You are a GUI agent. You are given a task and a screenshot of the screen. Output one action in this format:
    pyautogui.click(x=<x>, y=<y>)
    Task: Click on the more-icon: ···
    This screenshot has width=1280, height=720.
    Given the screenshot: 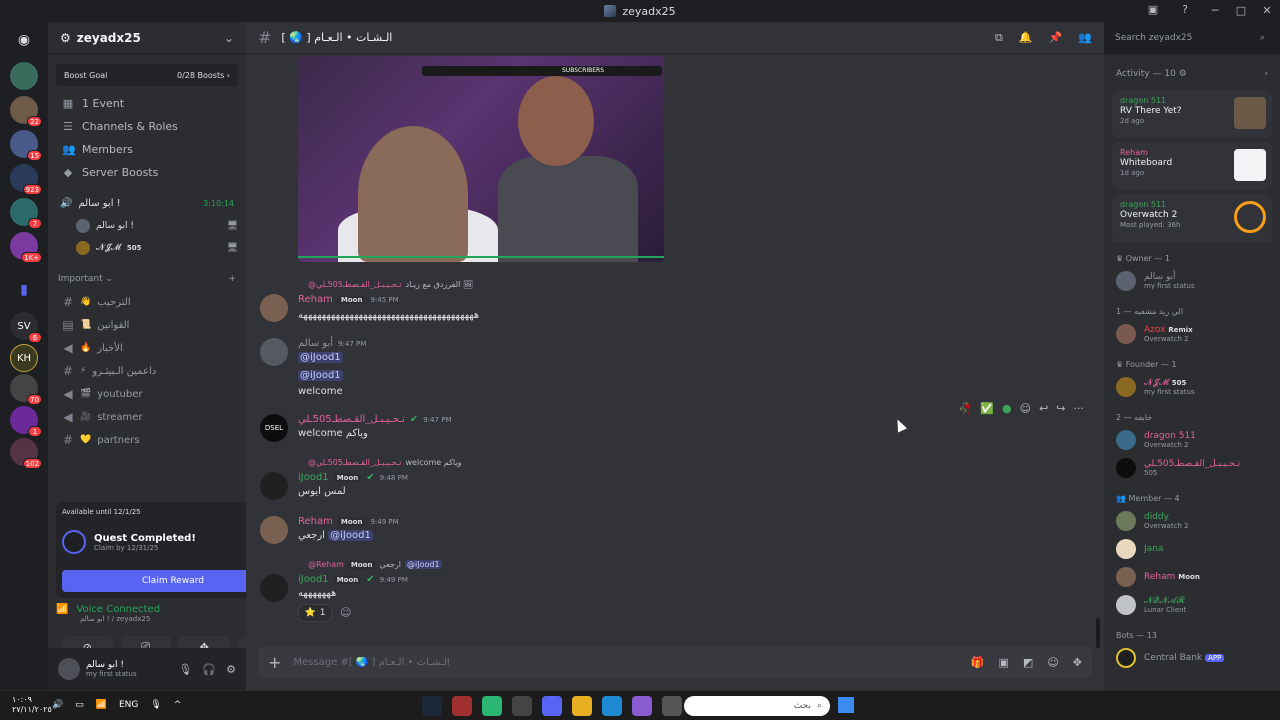 What is the action you would take?
    pyautogui.click(x=1079, y=408)
    